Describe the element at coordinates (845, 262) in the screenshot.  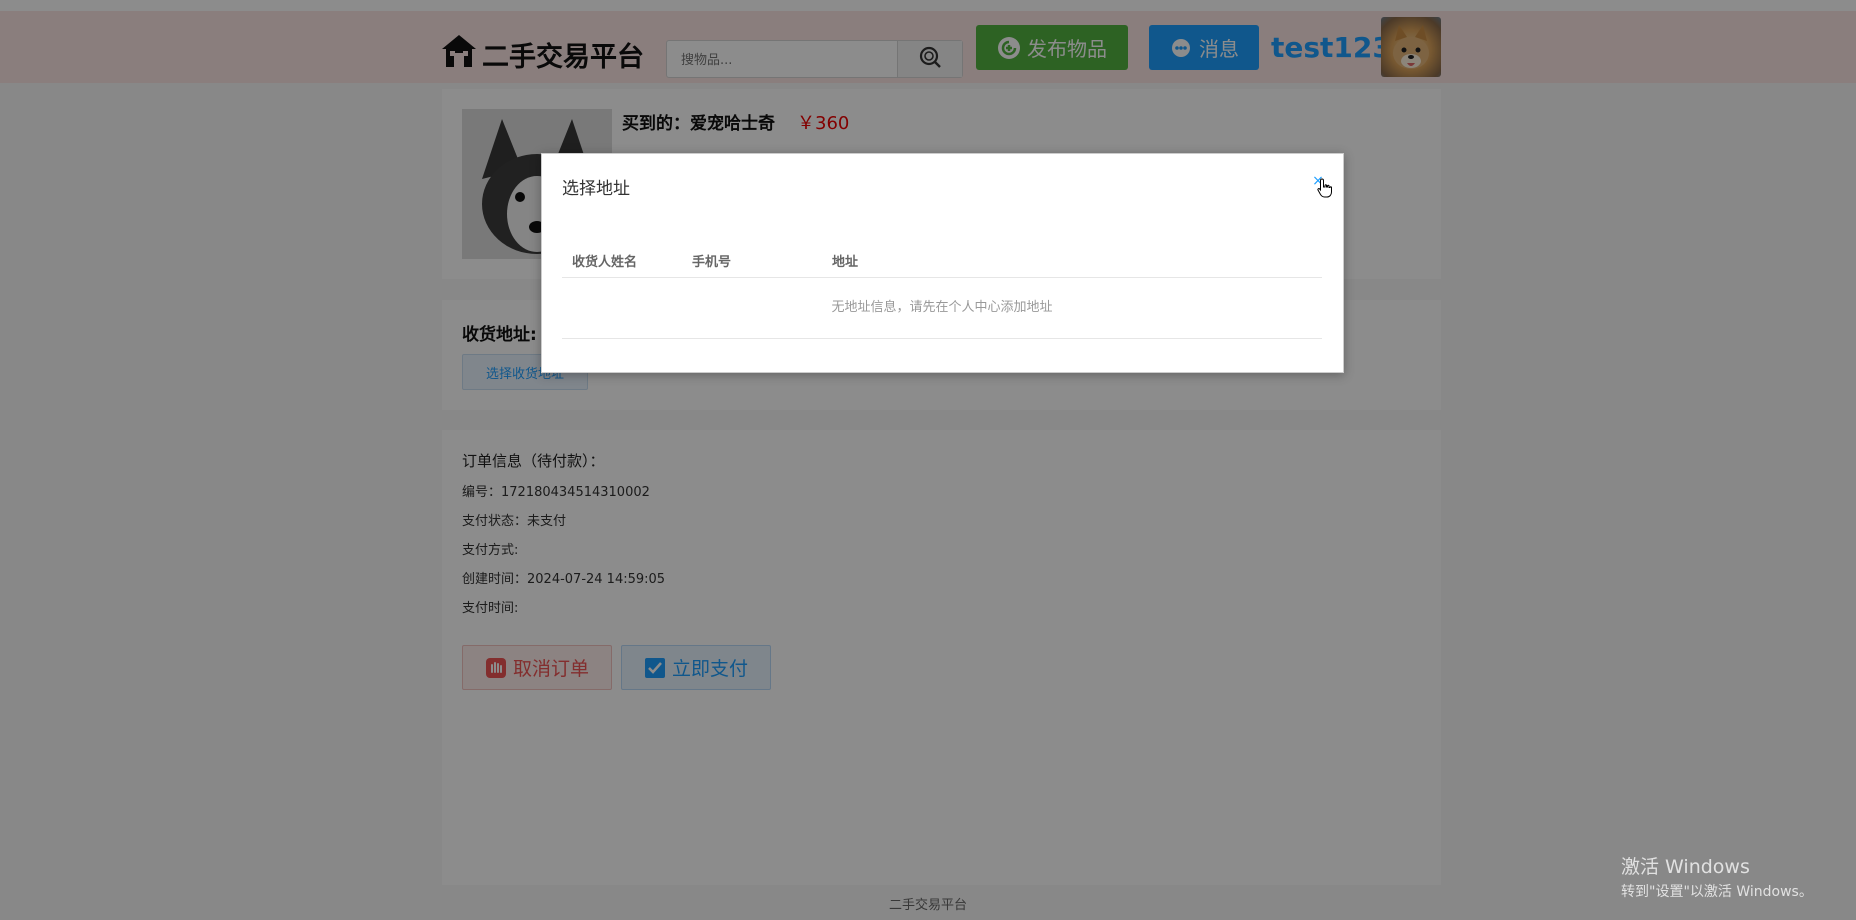
I see `col-address: 地址` at that location.